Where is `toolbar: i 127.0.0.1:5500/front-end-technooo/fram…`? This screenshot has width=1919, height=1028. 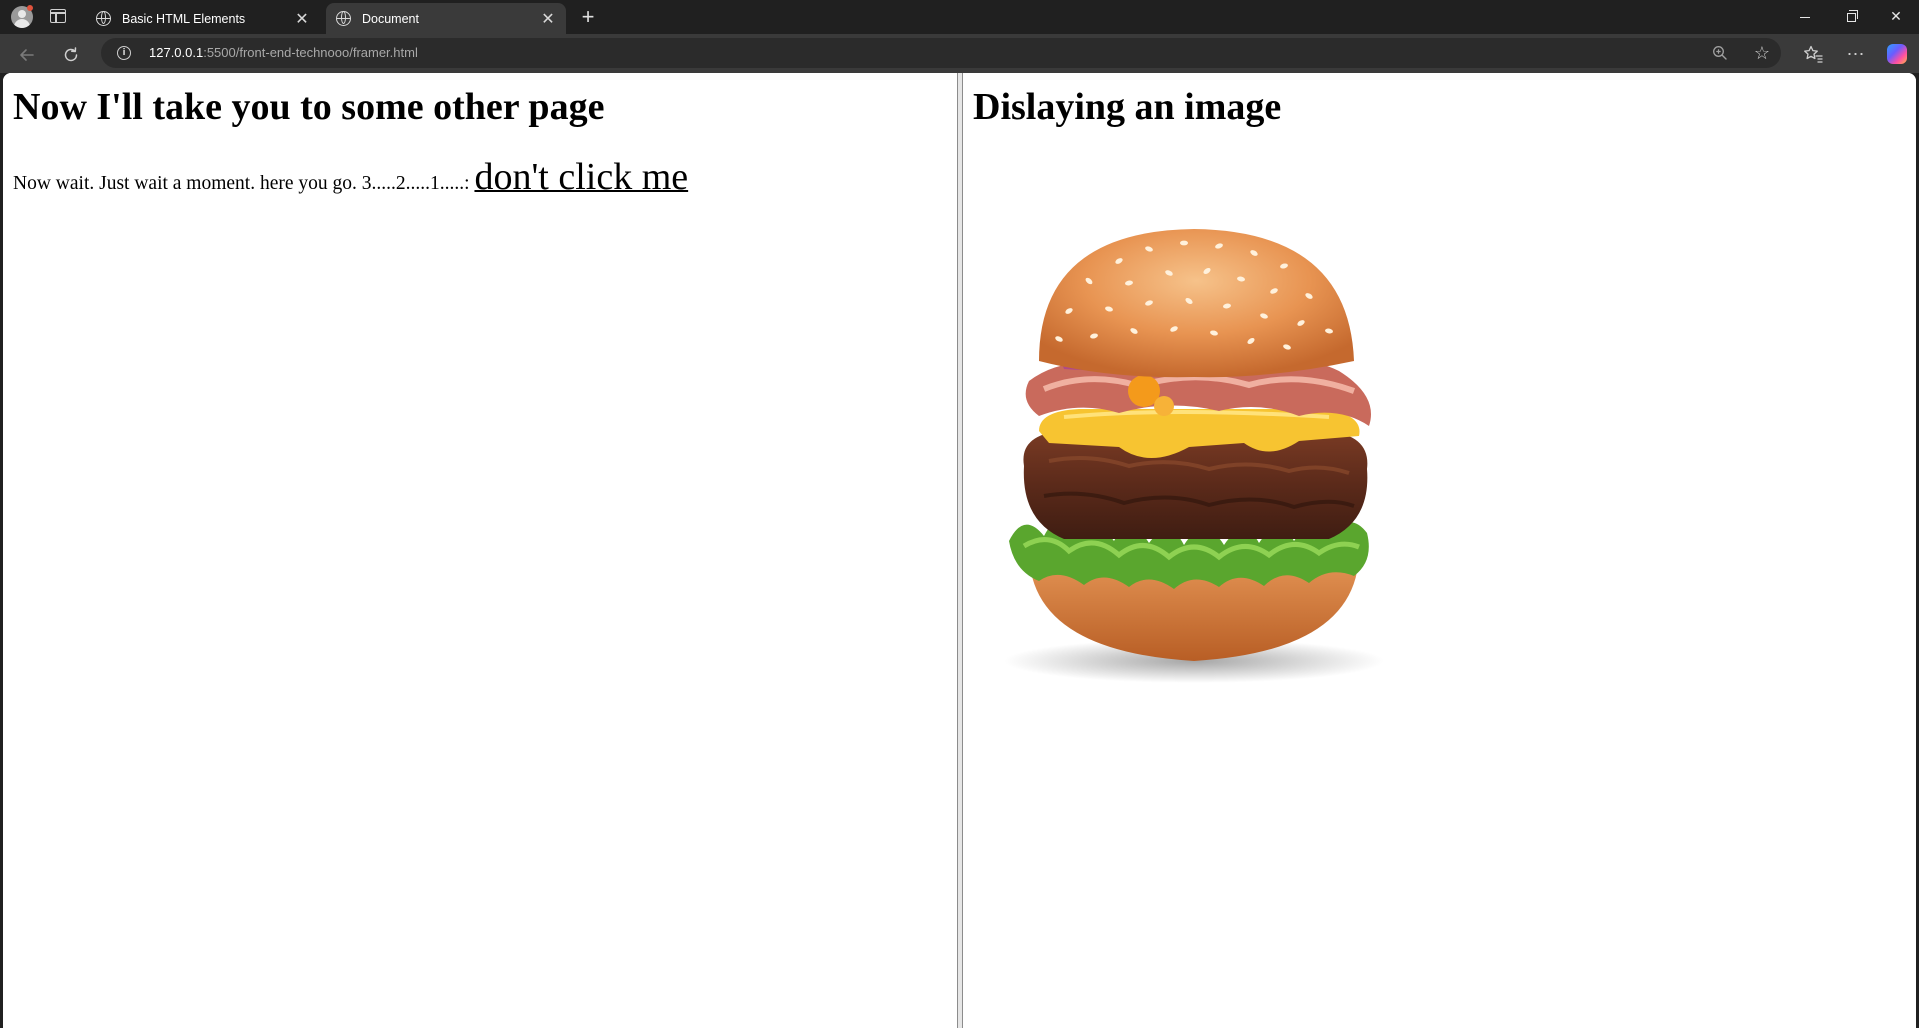 toolbar: i 127.0.0.1:5500/front-end-technooo/fram… is located at coordinates (959, 53).